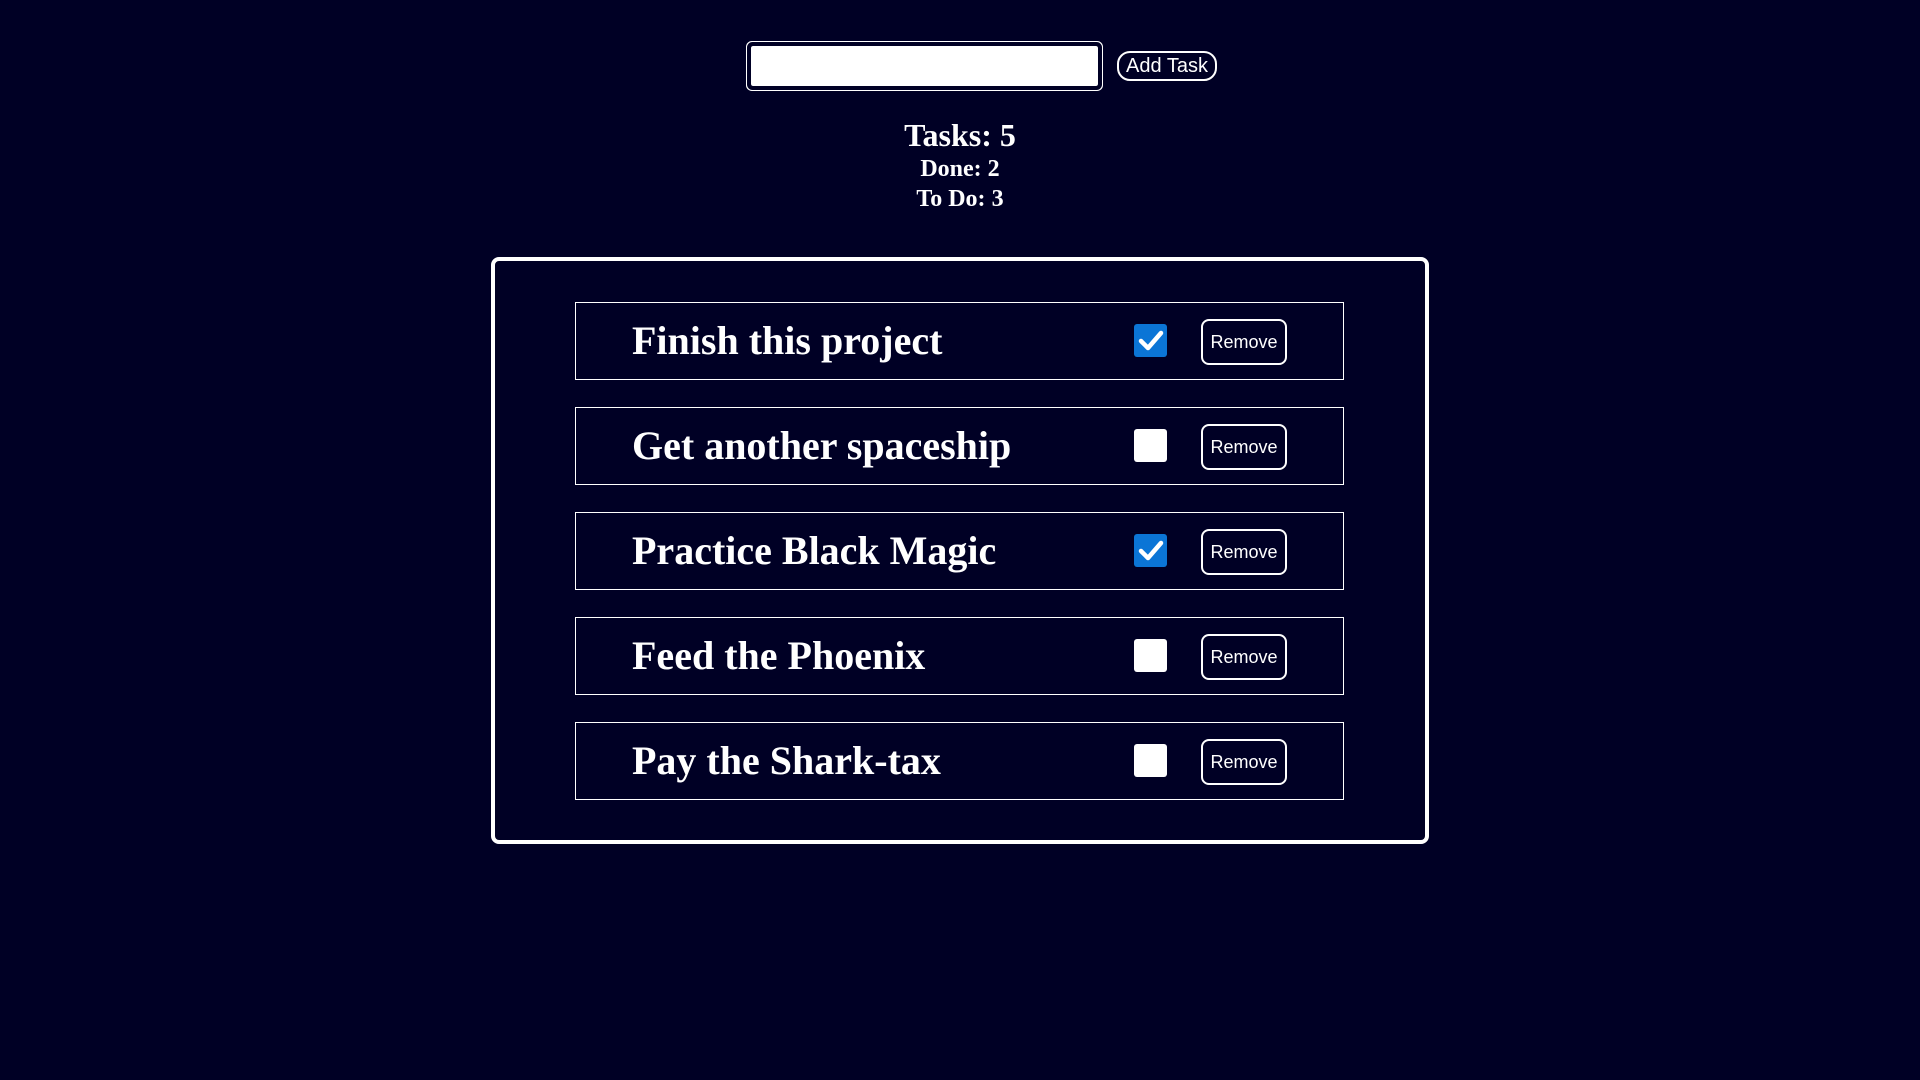  I want to click on stat-todo: To Do: 3, so click(960, 199).